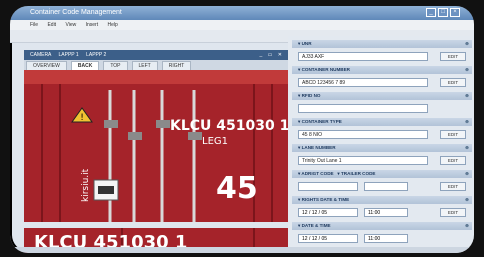  I want to click on field-label: UNR, so click(306, 43).